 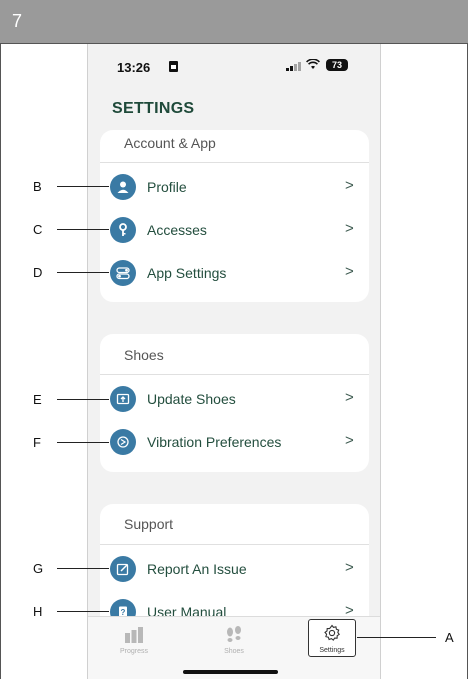 I want to click on home-indicator, so click(x=230, y=672).